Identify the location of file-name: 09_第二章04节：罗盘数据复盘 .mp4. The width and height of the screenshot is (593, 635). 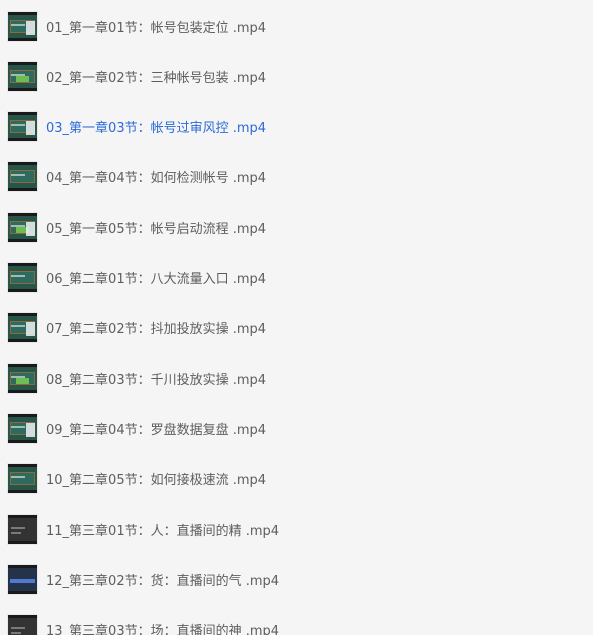
(156, 430).